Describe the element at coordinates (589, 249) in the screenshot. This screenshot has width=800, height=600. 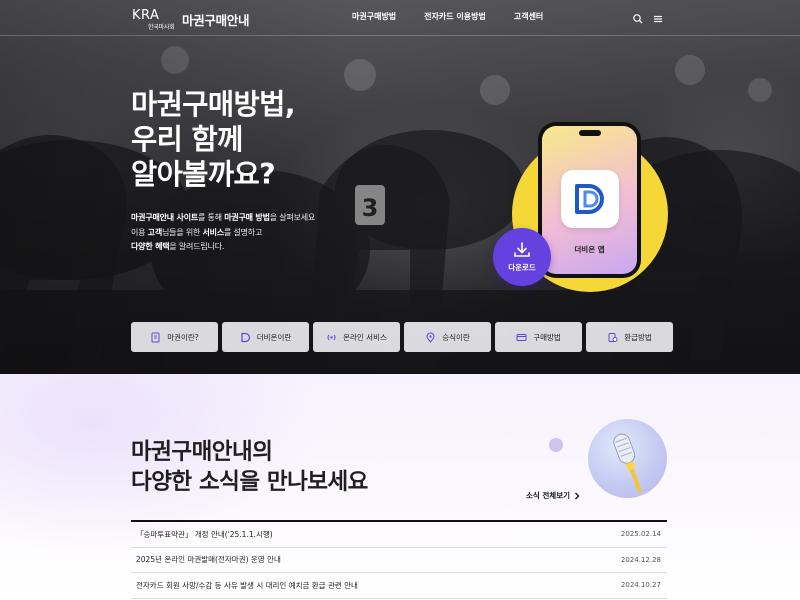
I see `app-name: 더비온 앱` at that location.